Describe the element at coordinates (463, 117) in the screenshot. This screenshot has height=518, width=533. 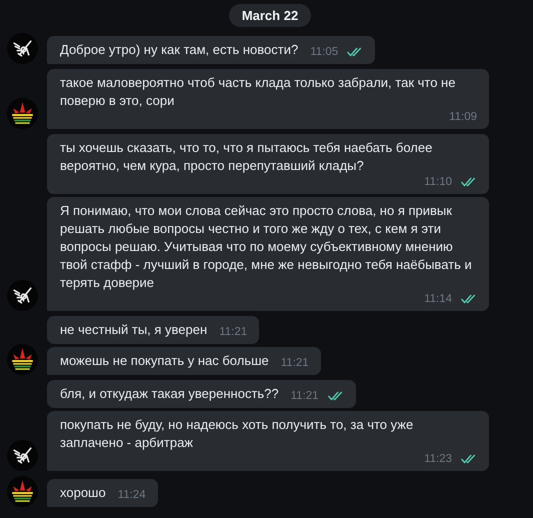
I see `message-time: 11:09` at that location.